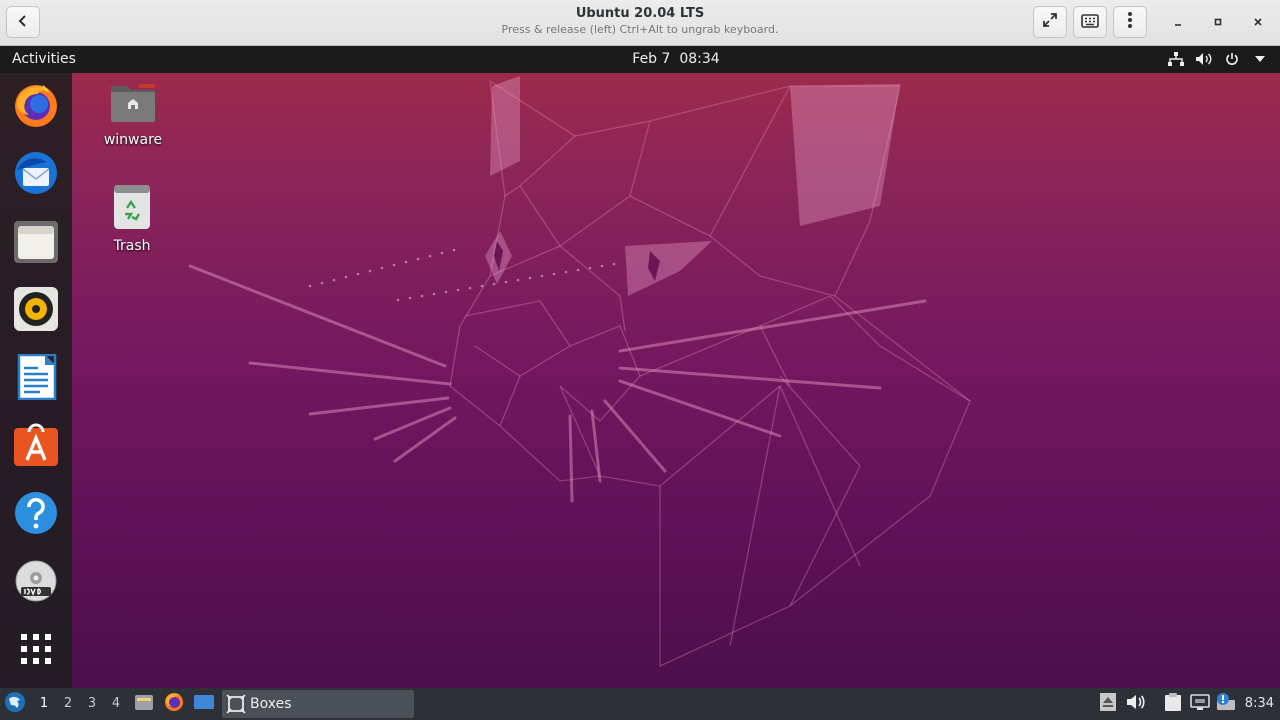 This screenshot has height=720, width=1280. What do you see at coordinates (640, 13) in the screenshot?
I see `window-title: Ubuntu 20.04 LTS` at bounding box center [640, 13].